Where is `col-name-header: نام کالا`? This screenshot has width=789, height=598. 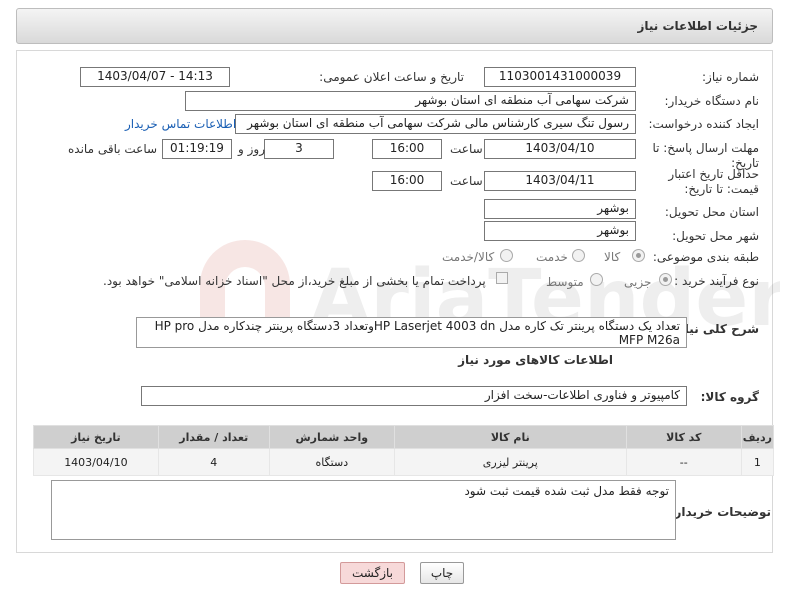 col-name-header: نام کالا is located at coordinates (510, 437).